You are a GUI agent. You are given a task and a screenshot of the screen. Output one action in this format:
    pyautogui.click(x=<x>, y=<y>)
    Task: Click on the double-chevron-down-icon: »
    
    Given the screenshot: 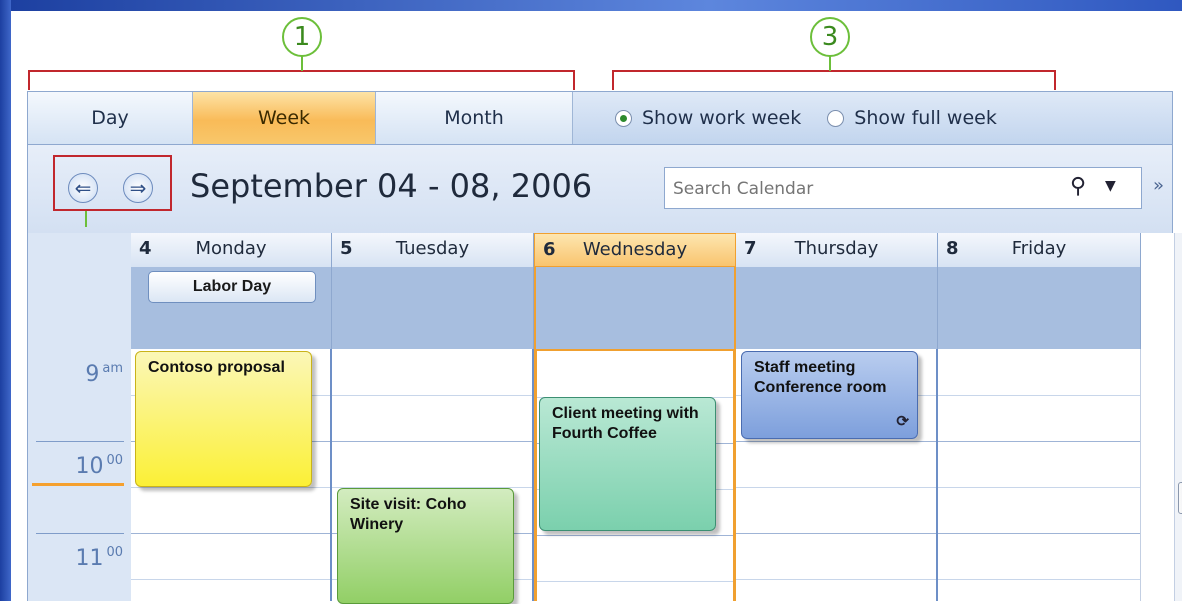 What is the action you would take?
    pyautogui.click(x=1158, y=185)
    